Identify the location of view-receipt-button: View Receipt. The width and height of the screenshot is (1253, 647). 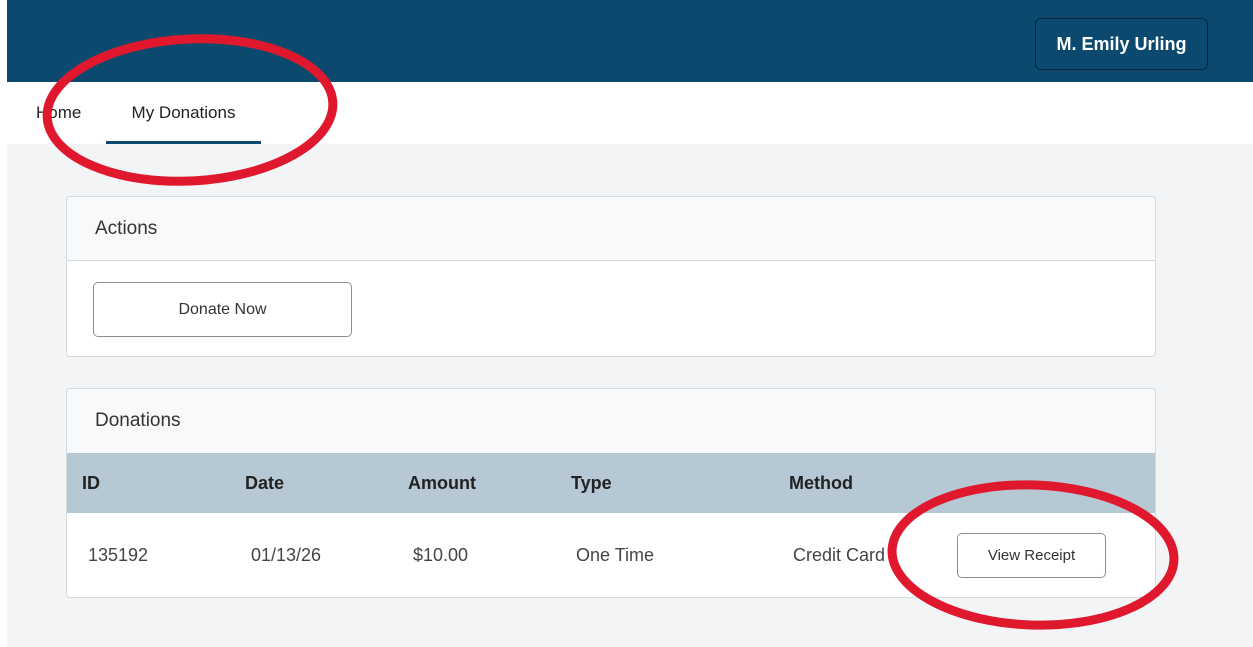
(1031, 555).